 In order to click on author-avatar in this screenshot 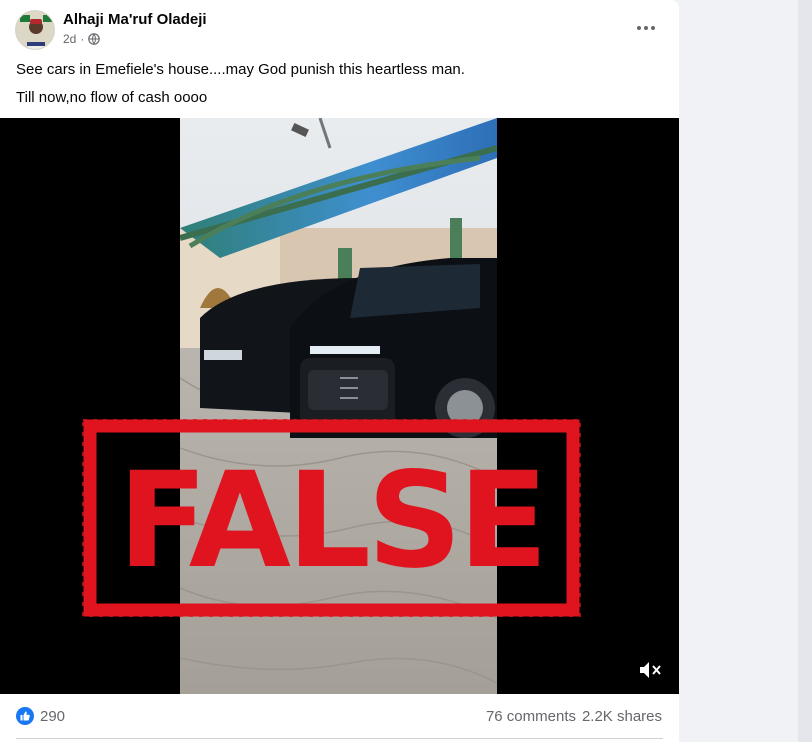, I will do `click(35, 30)`.